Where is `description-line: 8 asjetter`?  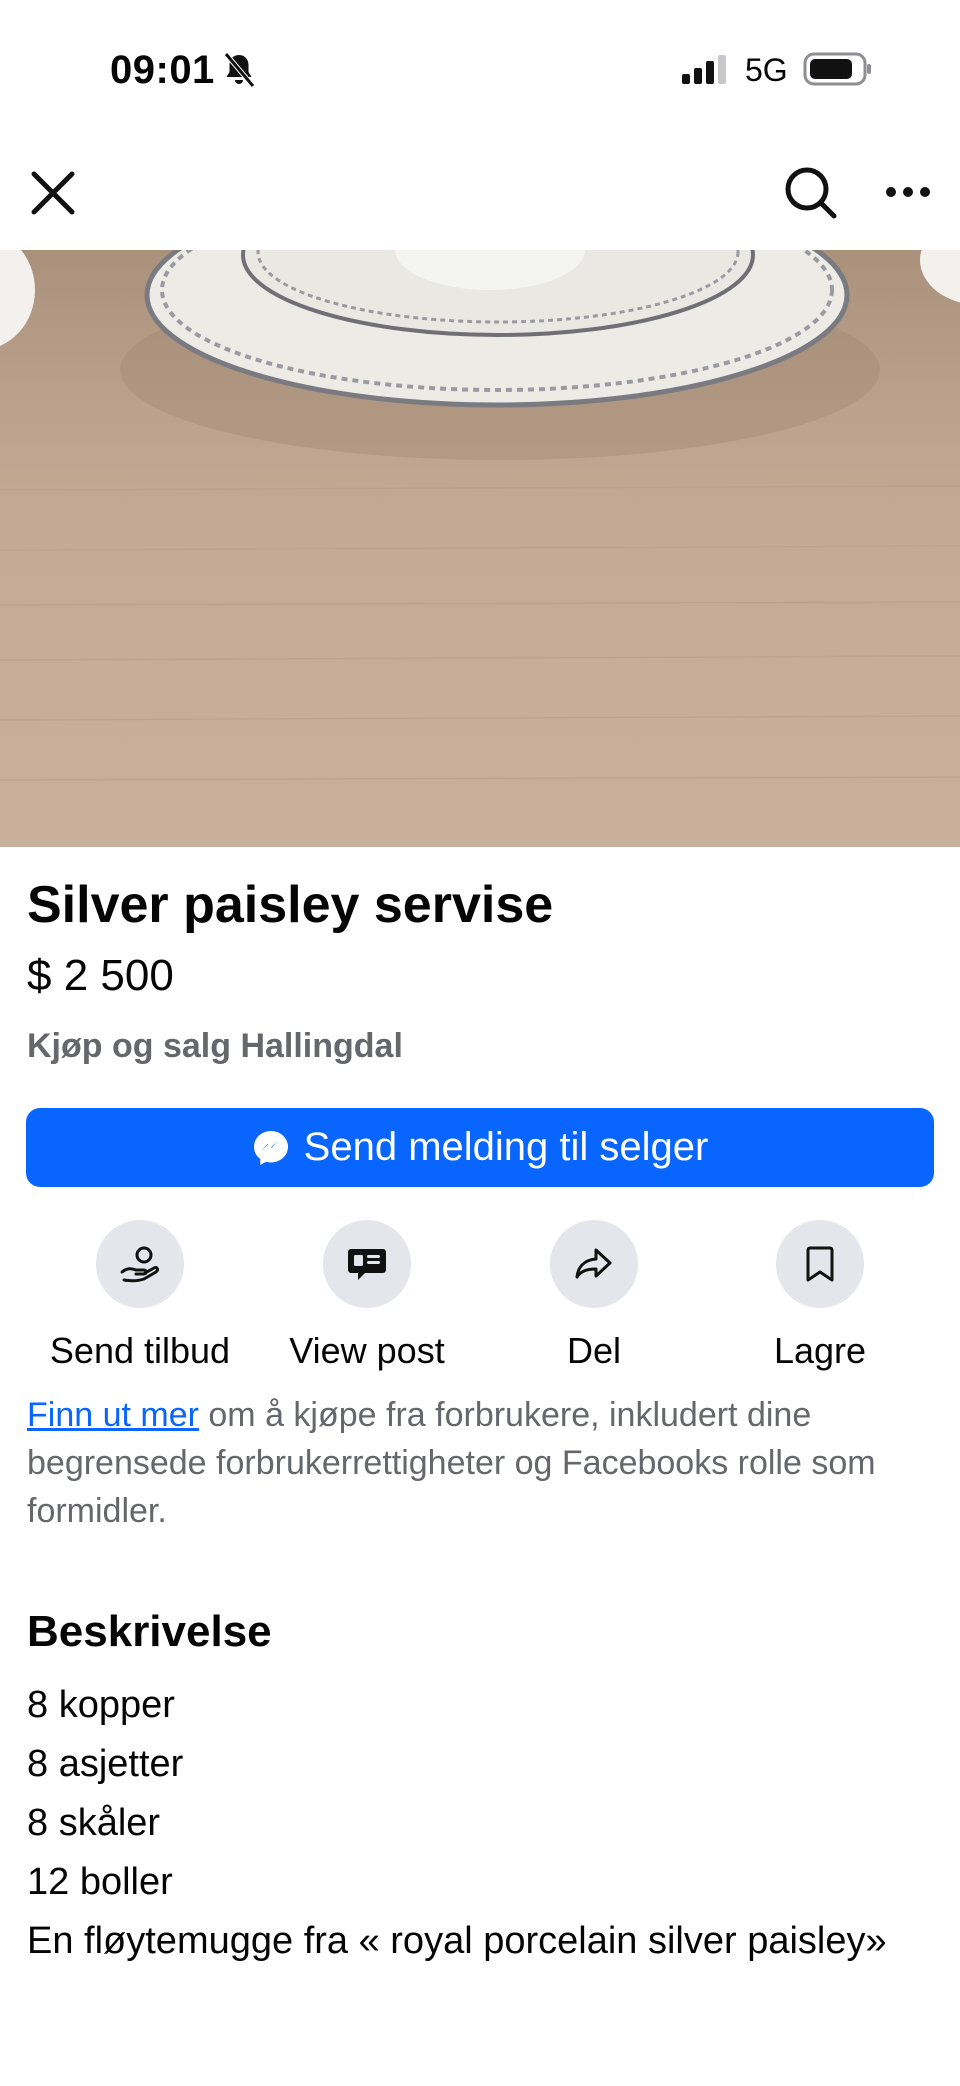 description-line: 8 asjetter is located at coordinates (105, 1764).